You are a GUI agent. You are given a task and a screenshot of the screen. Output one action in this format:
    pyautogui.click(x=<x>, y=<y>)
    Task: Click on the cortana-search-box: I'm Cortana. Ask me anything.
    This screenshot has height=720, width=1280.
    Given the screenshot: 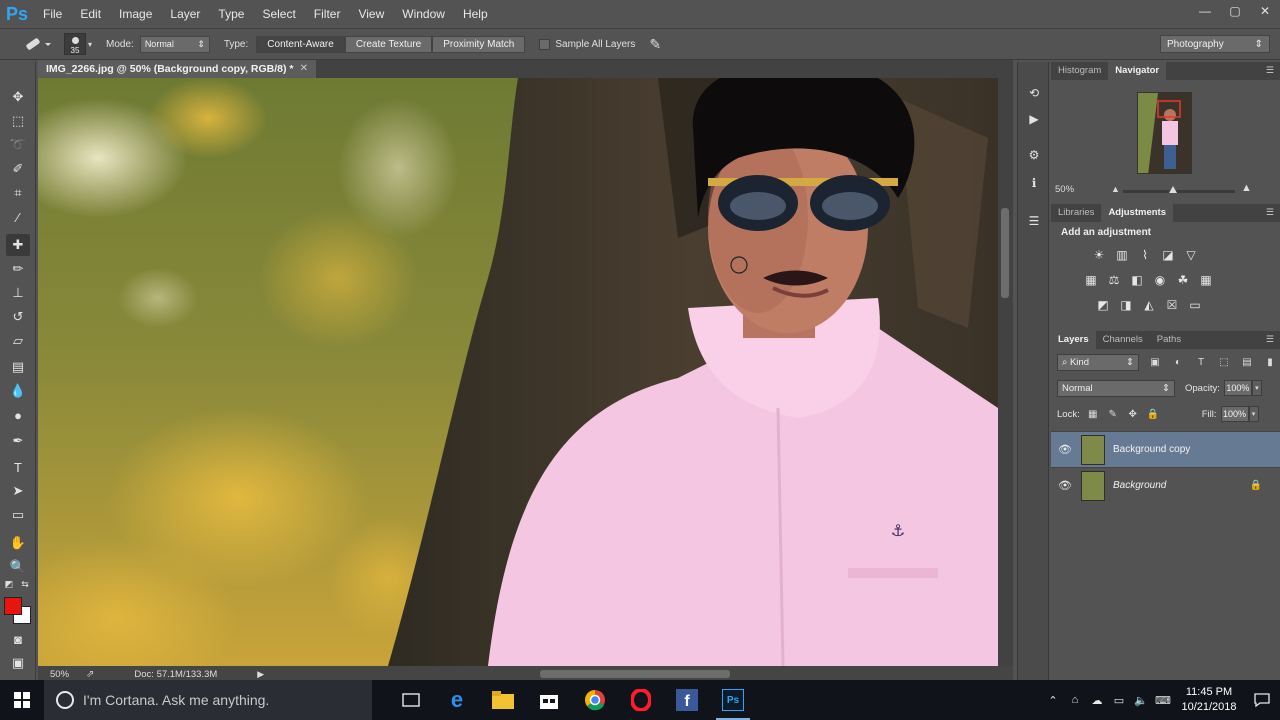 What is the action you would take?
    pyautogui.click(x=208, y=700)
    